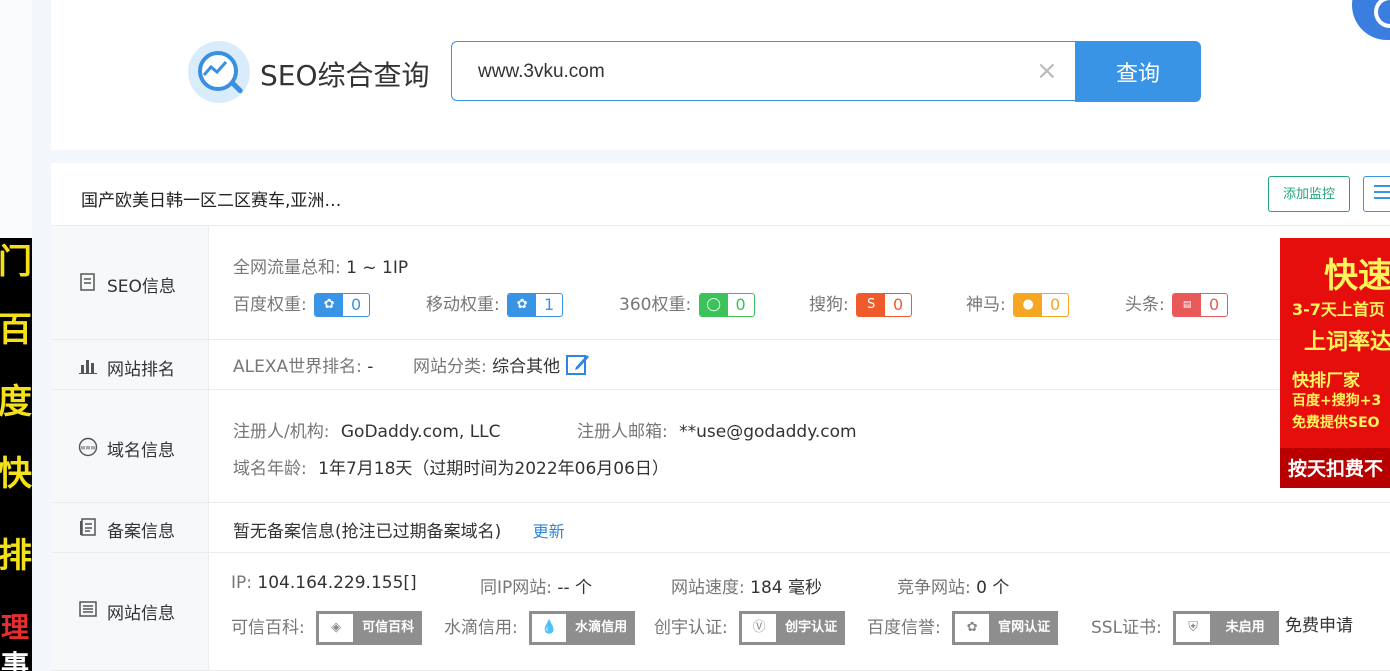 The width and height of the screenshot is (1390, 671). What do you see at coordinates (526, 367) in the screenshot?
I see `category-value: 综合其他` at bounding box center [526, 367].